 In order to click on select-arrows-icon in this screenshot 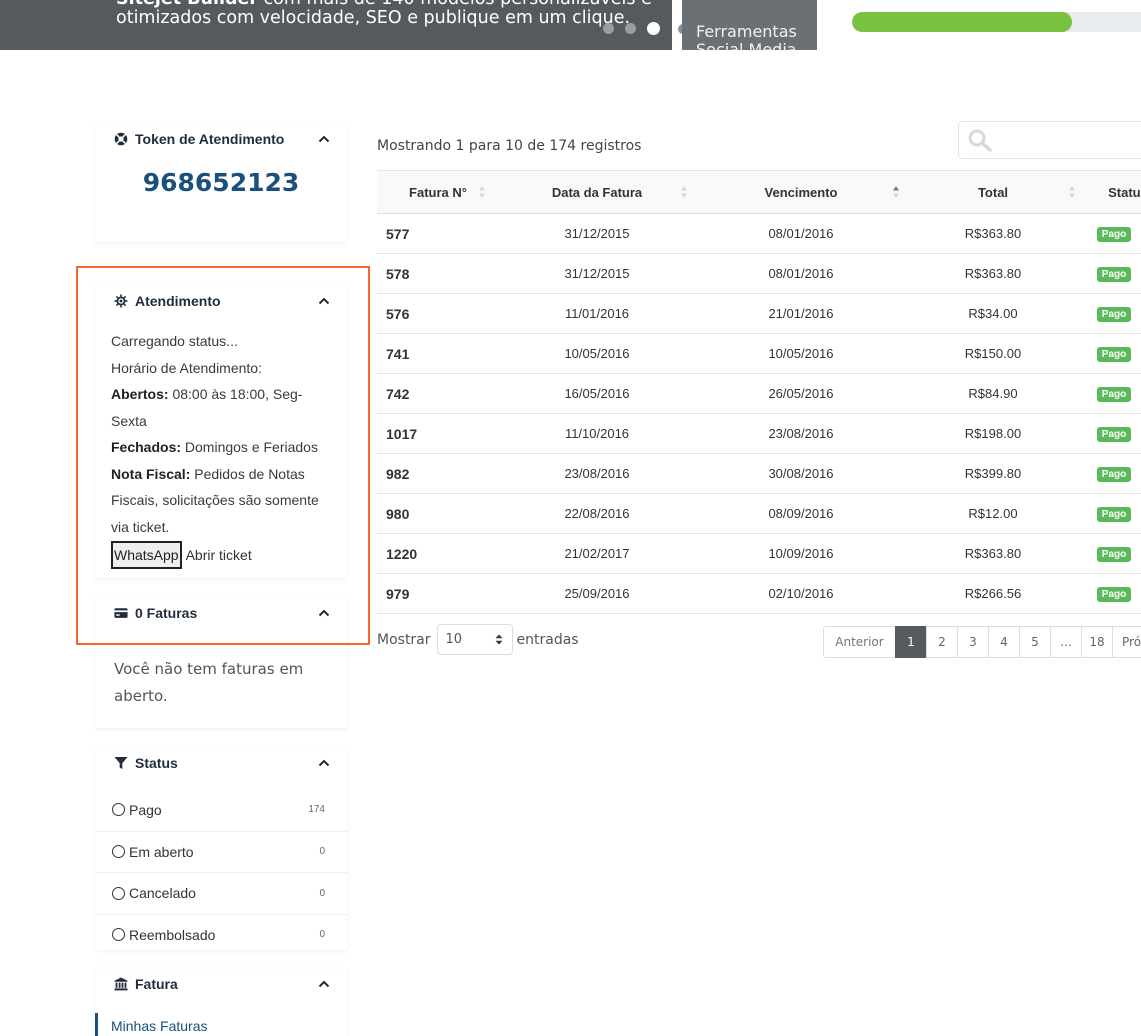, I will do `click(499, 639)`.